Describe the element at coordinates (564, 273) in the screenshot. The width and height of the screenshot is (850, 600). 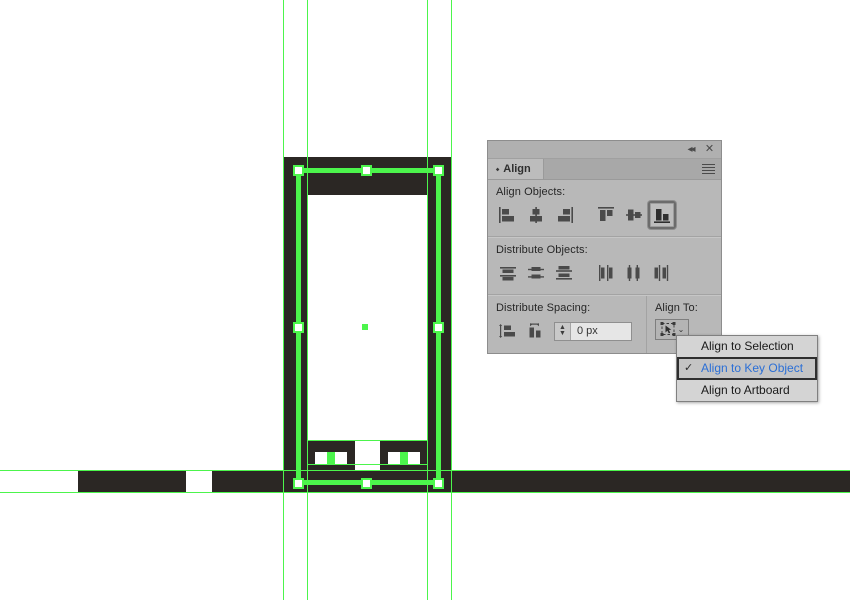
I see `distribute-vertical-bottom-button` at that location.